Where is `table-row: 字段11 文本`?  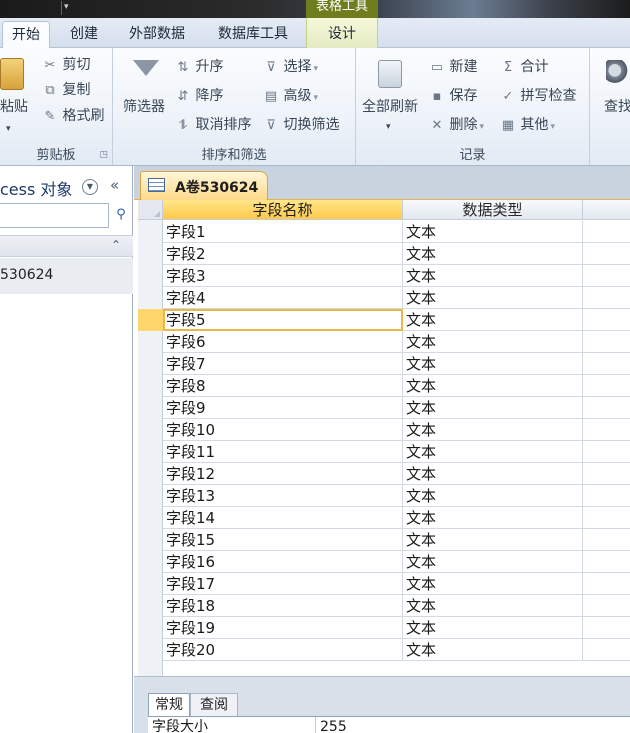 table-row: 字段11 文本 is located at coordinates (396, 452).